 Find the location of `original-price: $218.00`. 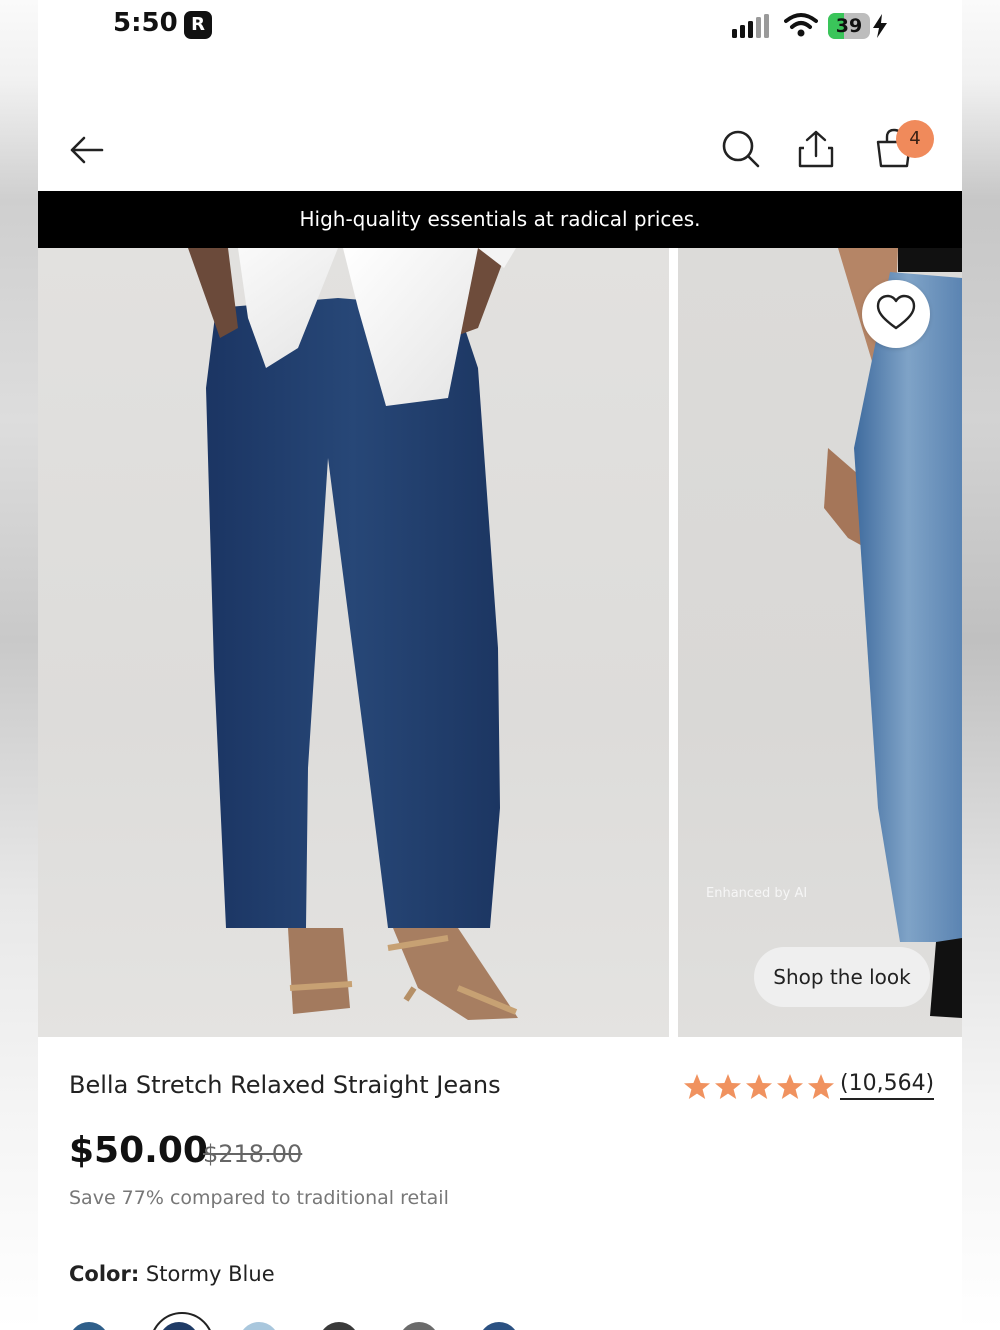

original-price: $218.00 is located at coordinates (253, 1154).